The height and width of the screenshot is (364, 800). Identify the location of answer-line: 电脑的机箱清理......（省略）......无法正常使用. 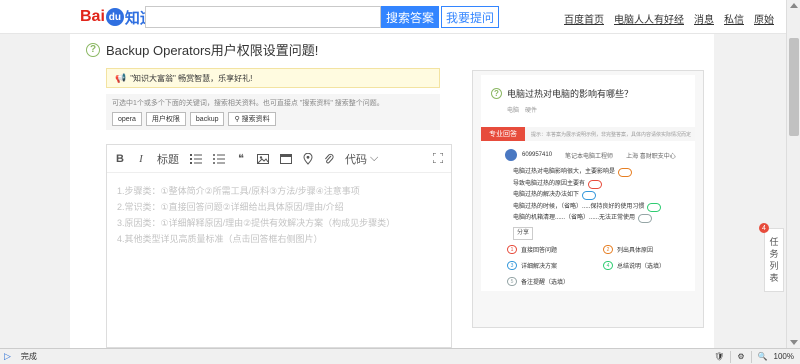
(587, 219).